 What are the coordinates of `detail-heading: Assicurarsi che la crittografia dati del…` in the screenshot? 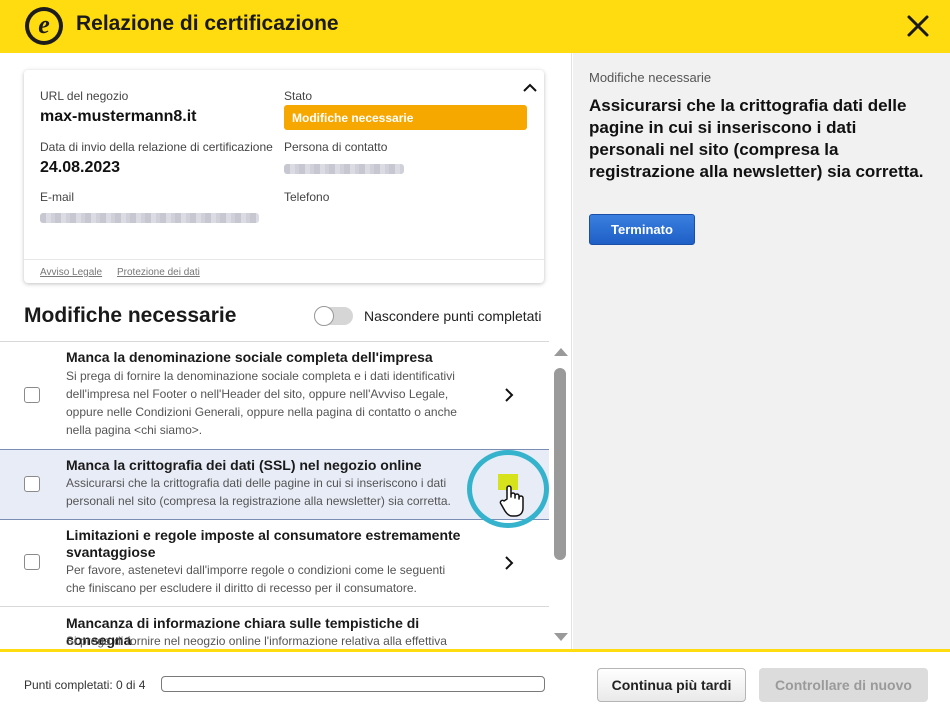 It's located at (756, 138).